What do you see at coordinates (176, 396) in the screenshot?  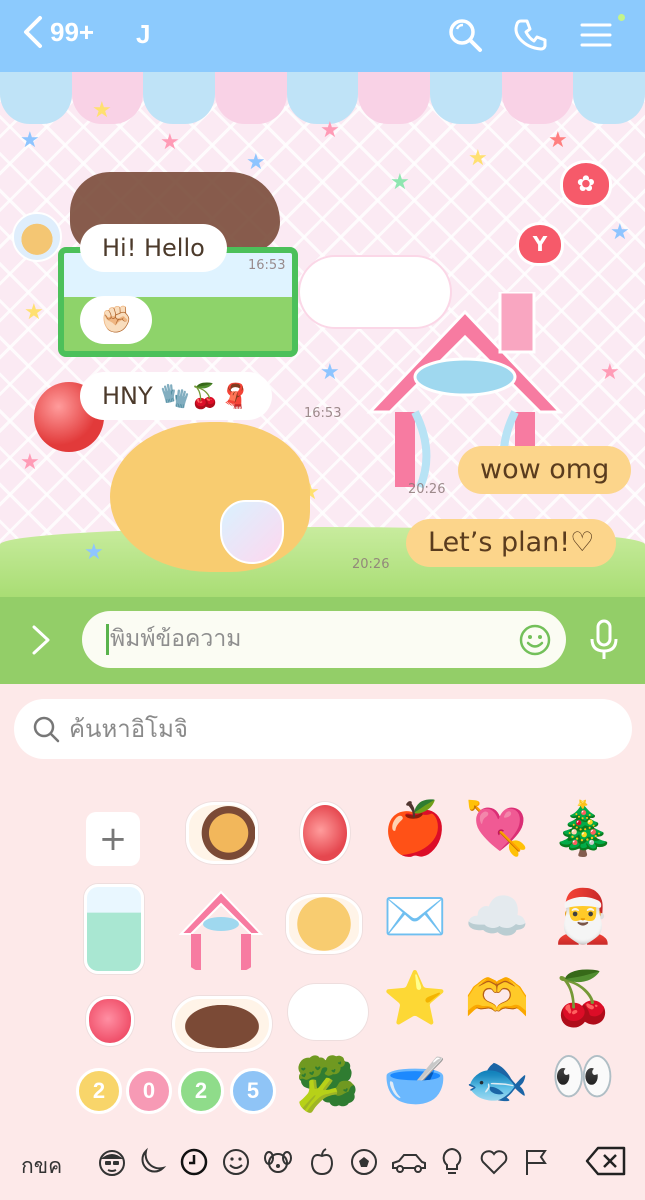 I see `message-bubble: HNY 🧤🍒🧣` at bounding box center [176, 396].